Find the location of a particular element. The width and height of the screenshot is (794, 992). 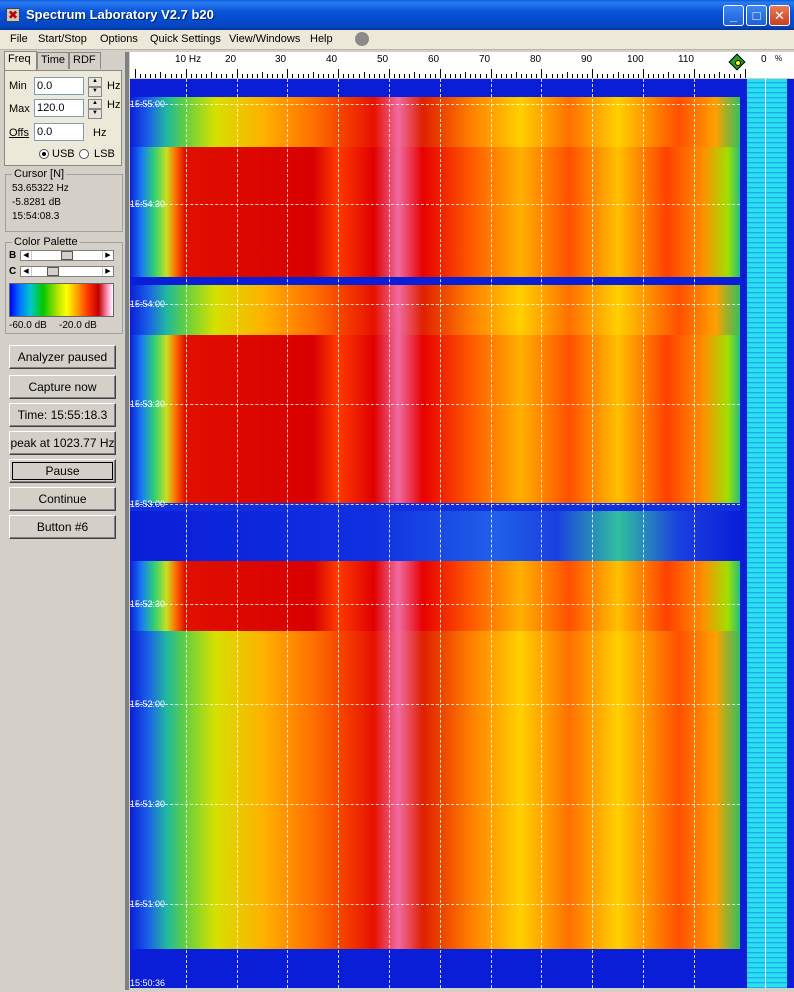

menu-quick-settings: Quick Settings is located at coordinates (185, 39).